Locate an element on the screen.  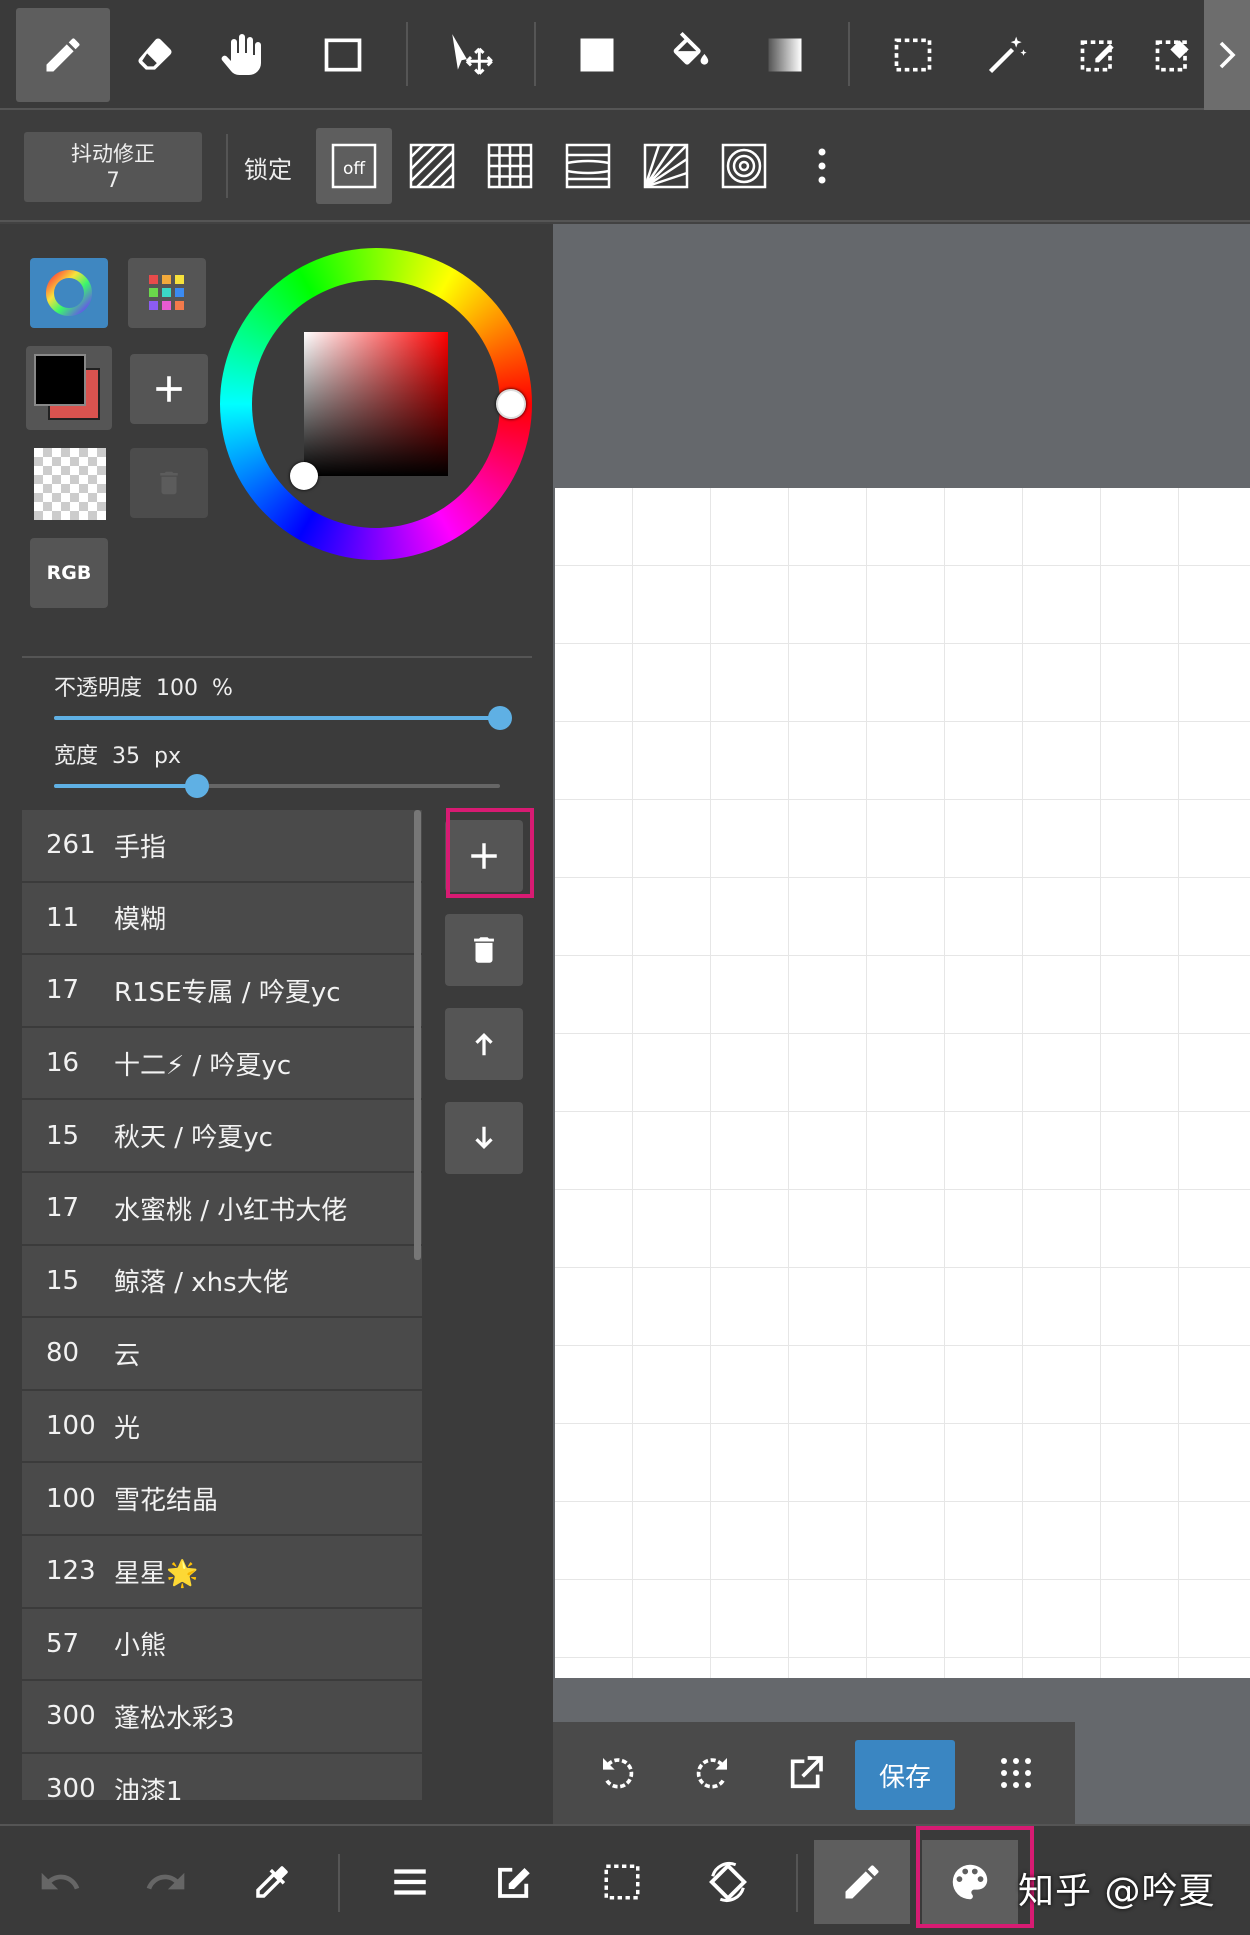
save-button: 保存 is located at coordinates (905, 1775).